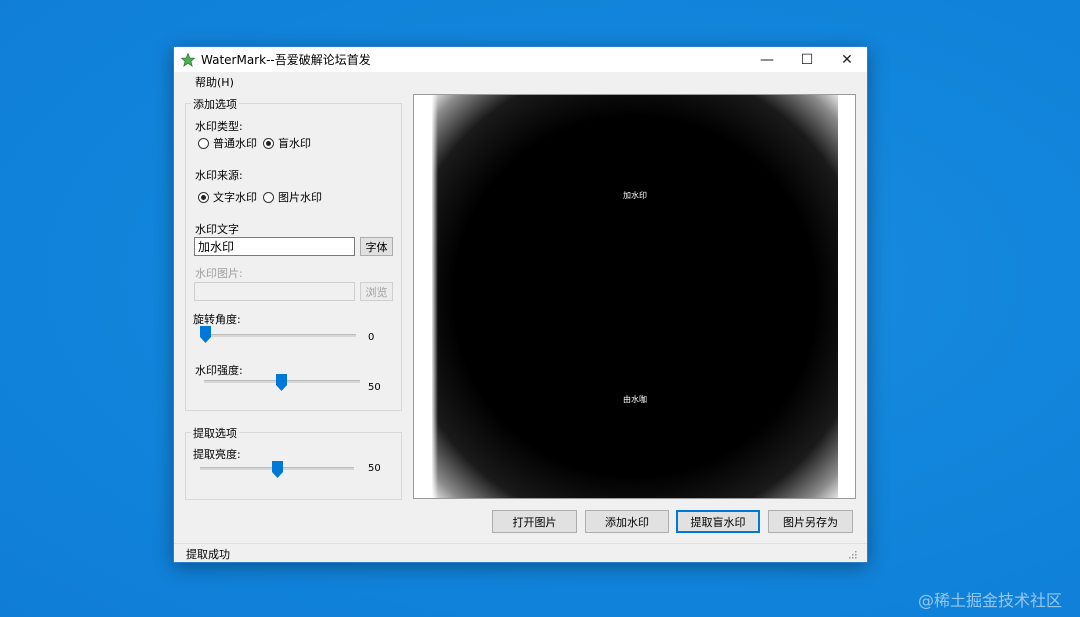 Image resolution: width=1080 pixels, height=617 pixels. Describe the element at coordinates (374, 387) in the screenshot. I see `strength-value: 50` at that location.